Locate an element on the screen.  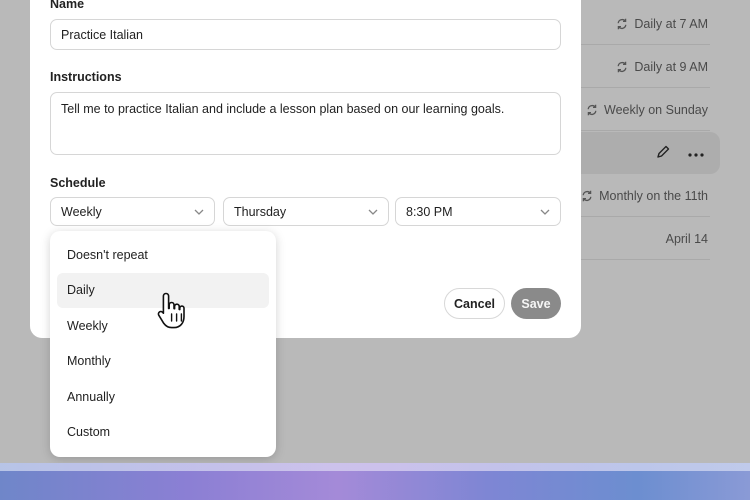
name-label: Name is located at coordinates (67, 5).